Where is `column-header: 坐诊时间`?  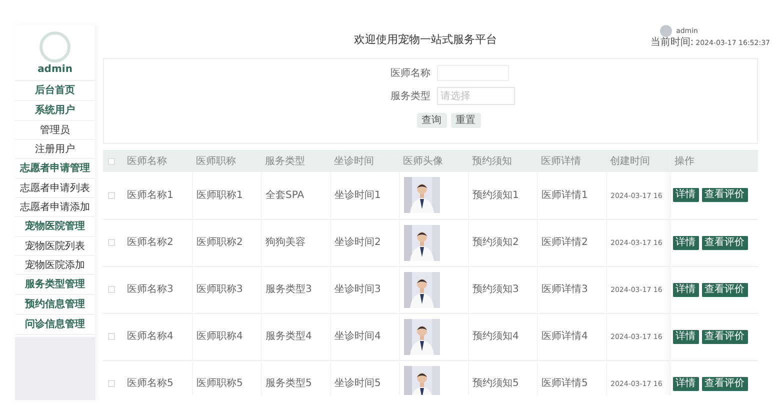 column-header: 坐诊时间 is located at coordinates (354, 161).